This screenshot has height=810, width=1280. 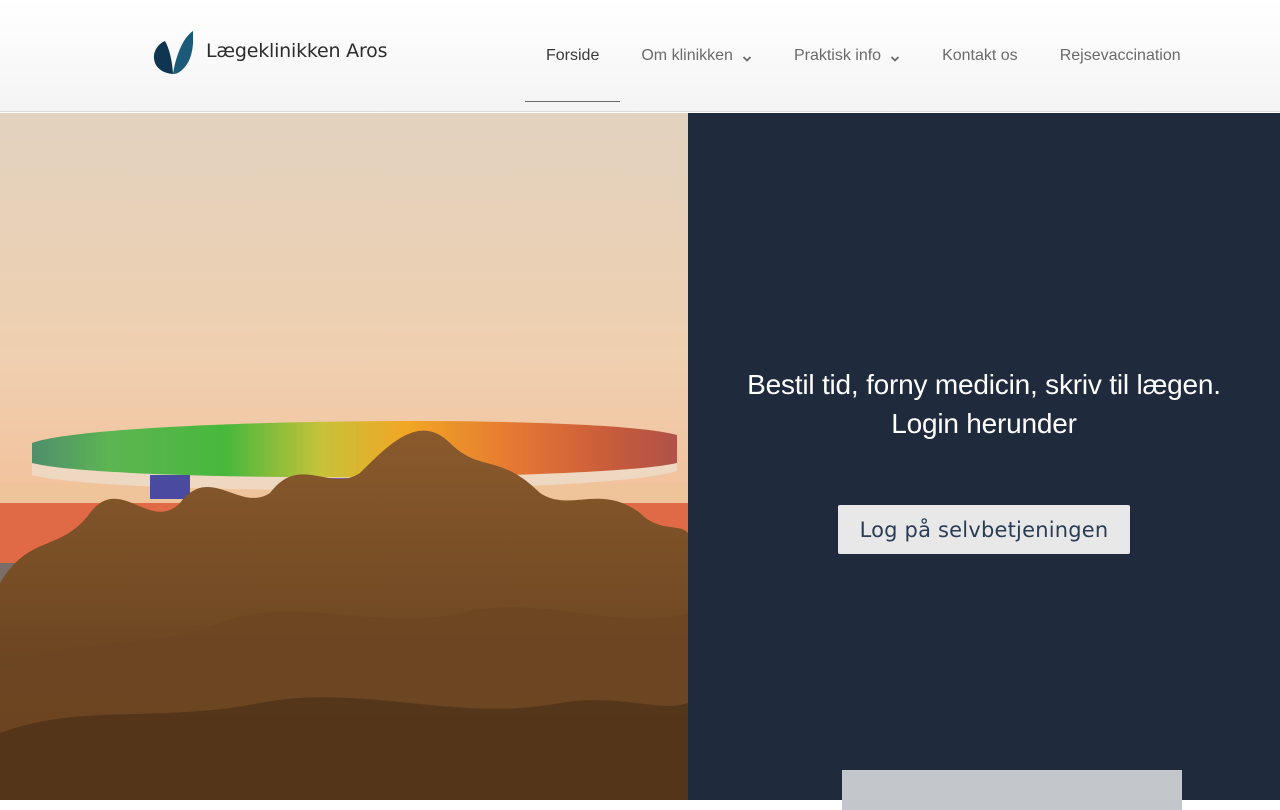 I want to click on site-logo: Lægeklinikken Aros, so click(x=270, y=53).